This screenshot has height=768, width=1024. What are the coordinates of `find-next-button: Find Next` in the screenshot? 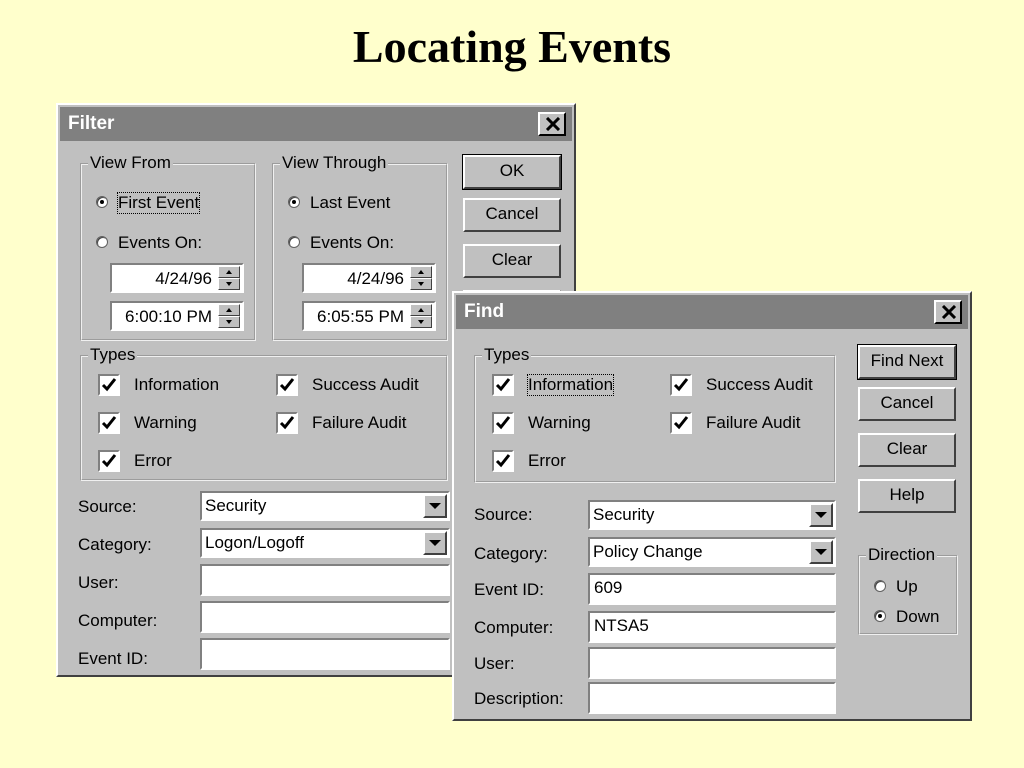 It's located at (907, 362).